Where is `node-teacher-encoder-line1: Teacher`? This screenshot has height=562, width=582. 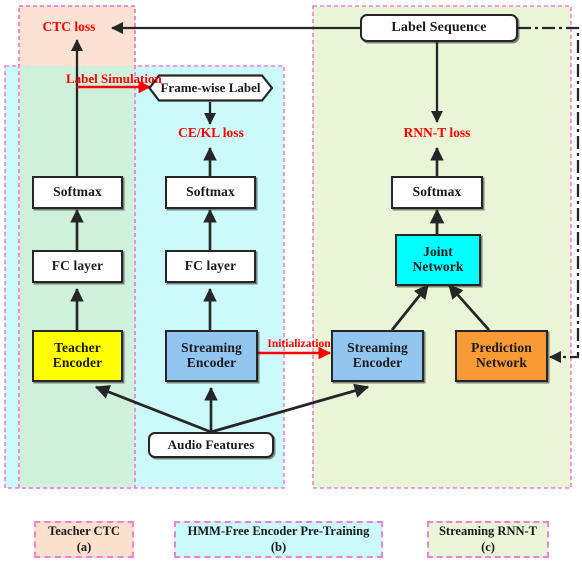
node-teacher-encoder-line1: Teacher is located at coordinates (77, 348).